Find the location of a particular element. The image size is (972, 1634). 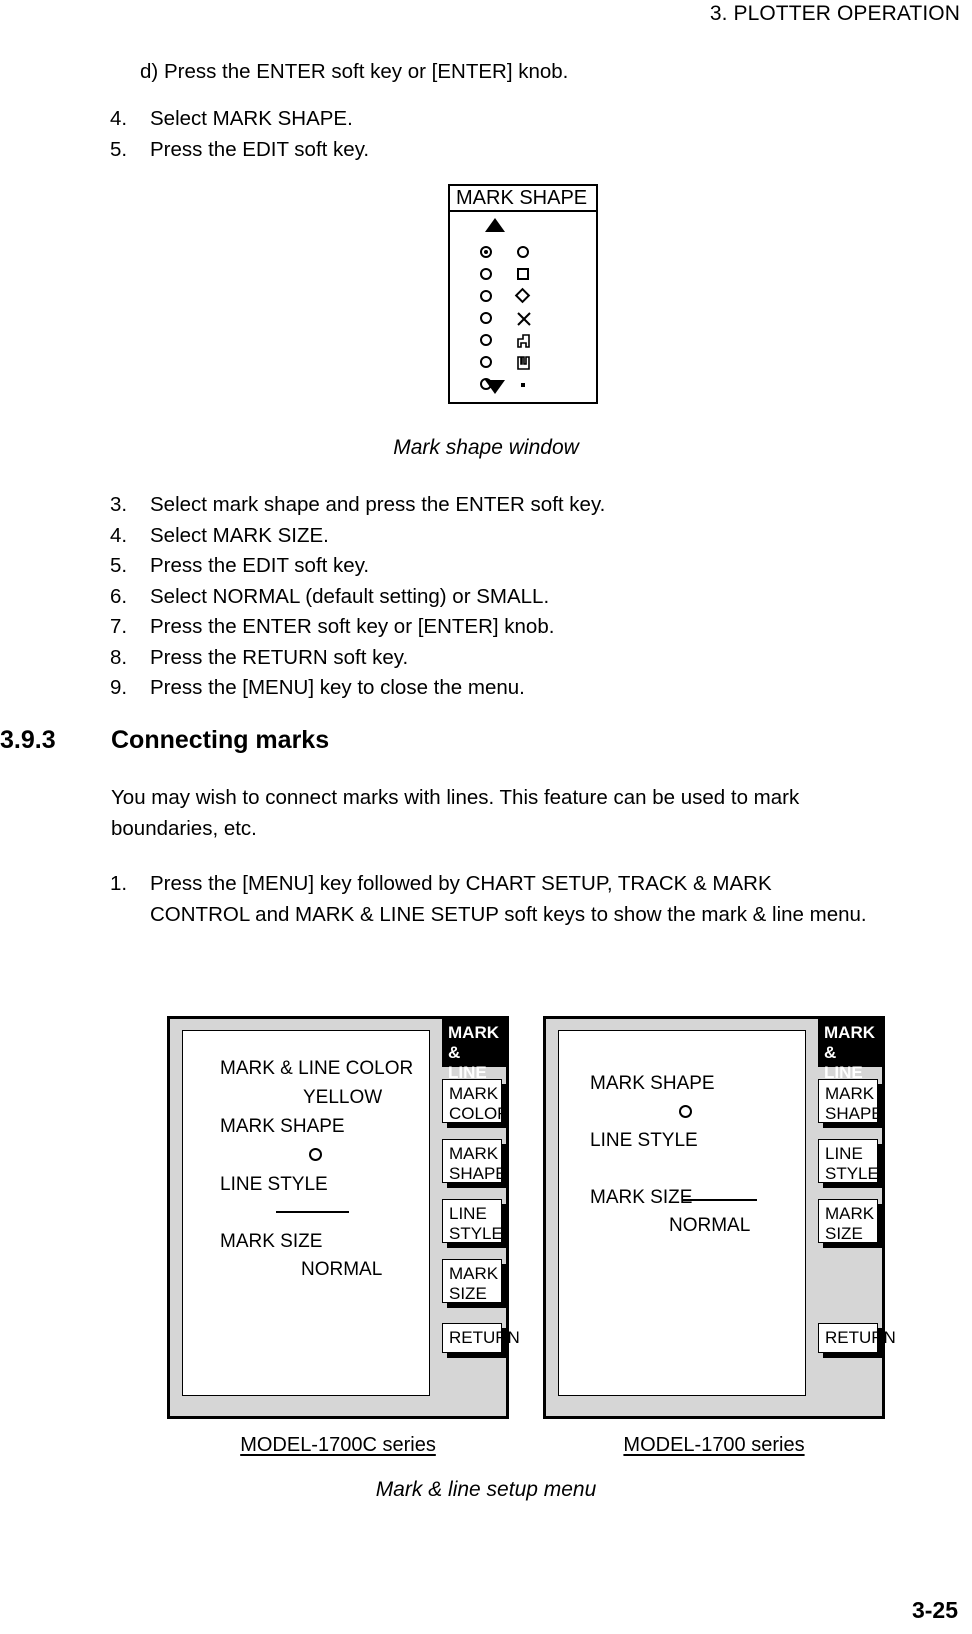

list-item: 4. Select MARK SHAPE. is located at coordinates (460, 119).